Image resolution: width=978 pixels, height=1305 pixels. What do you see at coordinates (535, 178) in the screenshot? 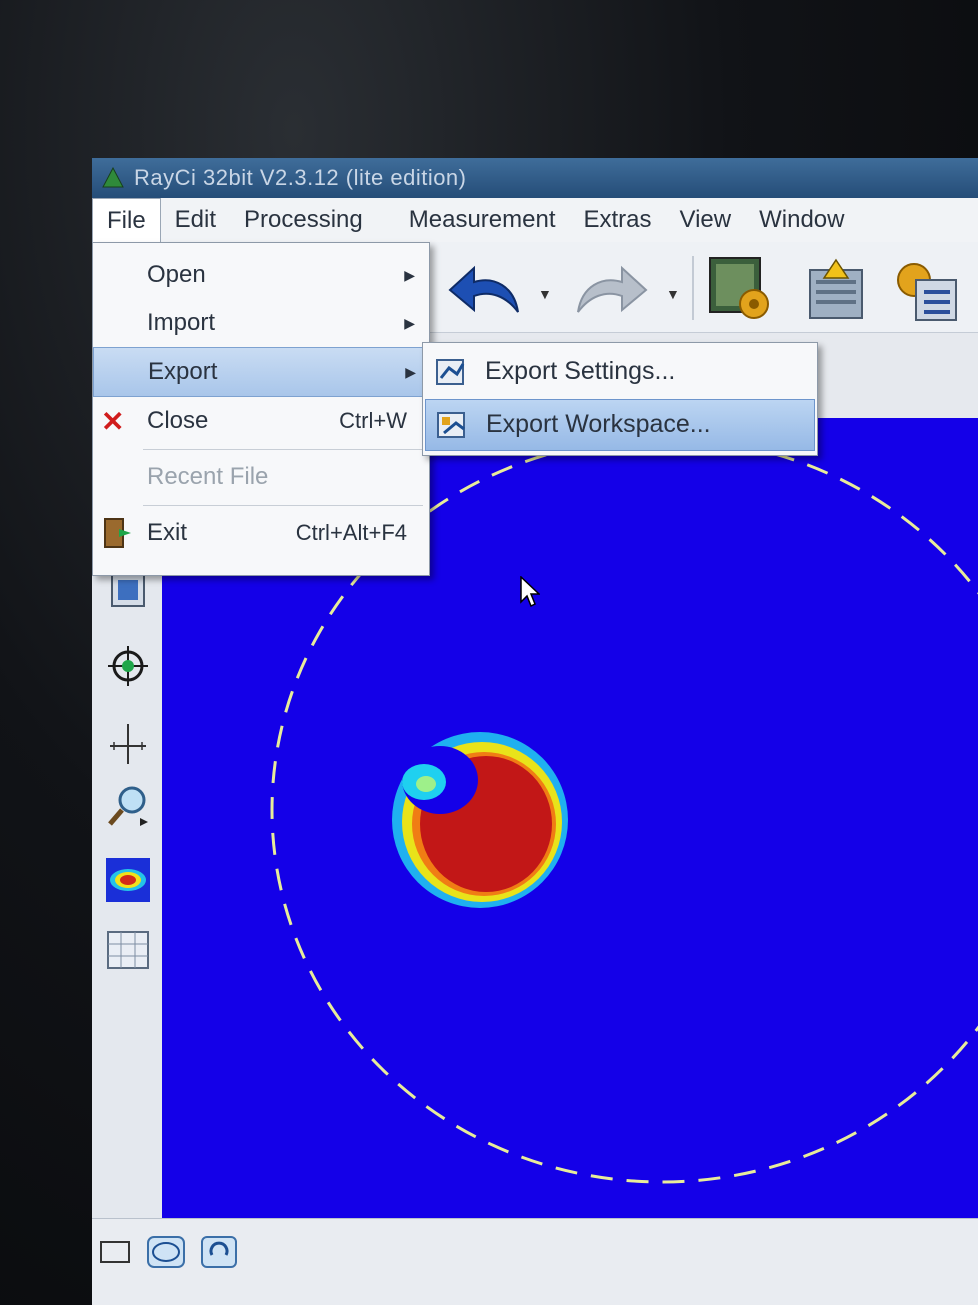
I see `title-bar: RayCi 32bit V2.3.12 (lite edition)` at bounding box center [535, 178].